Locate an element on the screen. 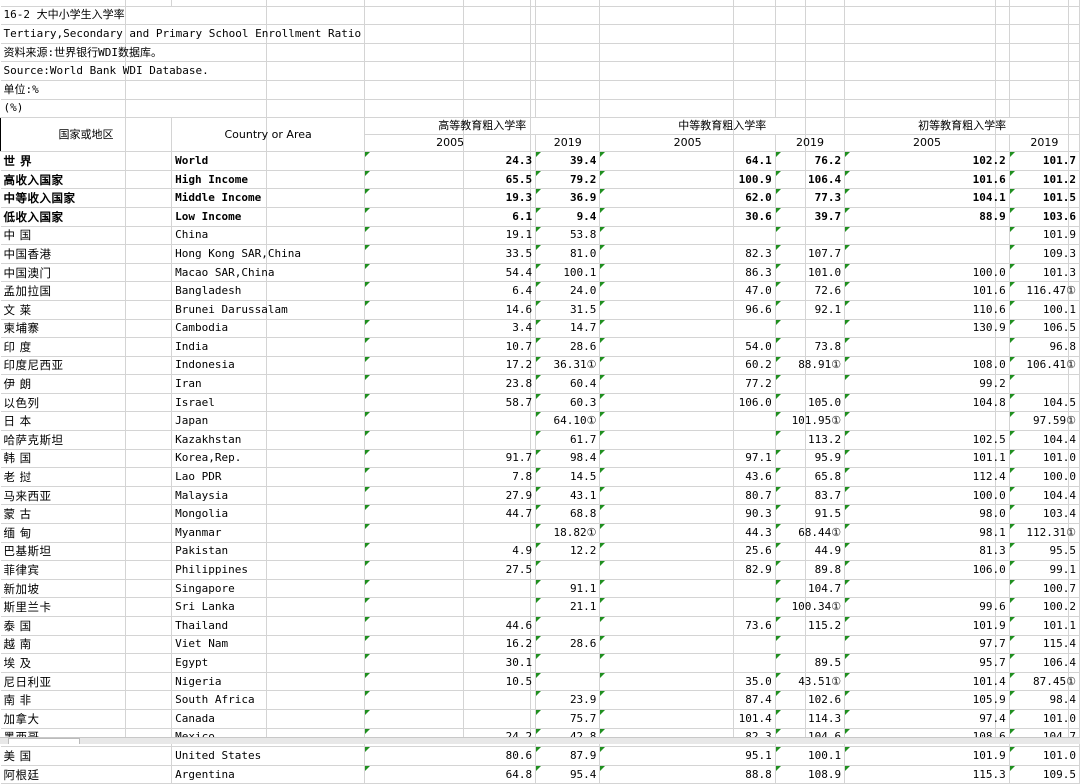 This screenshot has width=1080, height=784. value-cell: 82.3 is located at coordinates (687, 254).